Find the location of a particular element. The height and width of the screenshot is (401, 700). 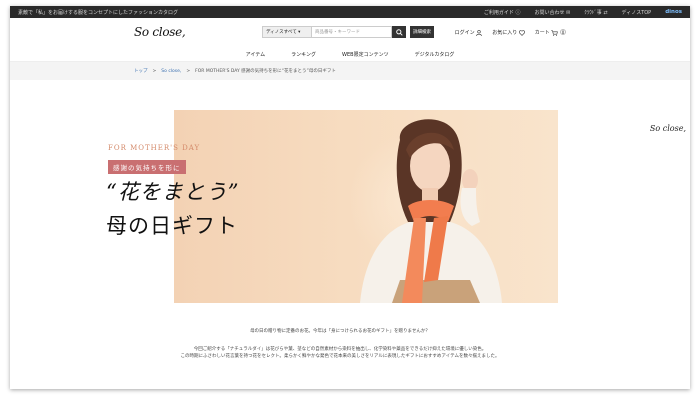

search-category-select: ディノスすべて ▾ is located at coordinates (287, 32).